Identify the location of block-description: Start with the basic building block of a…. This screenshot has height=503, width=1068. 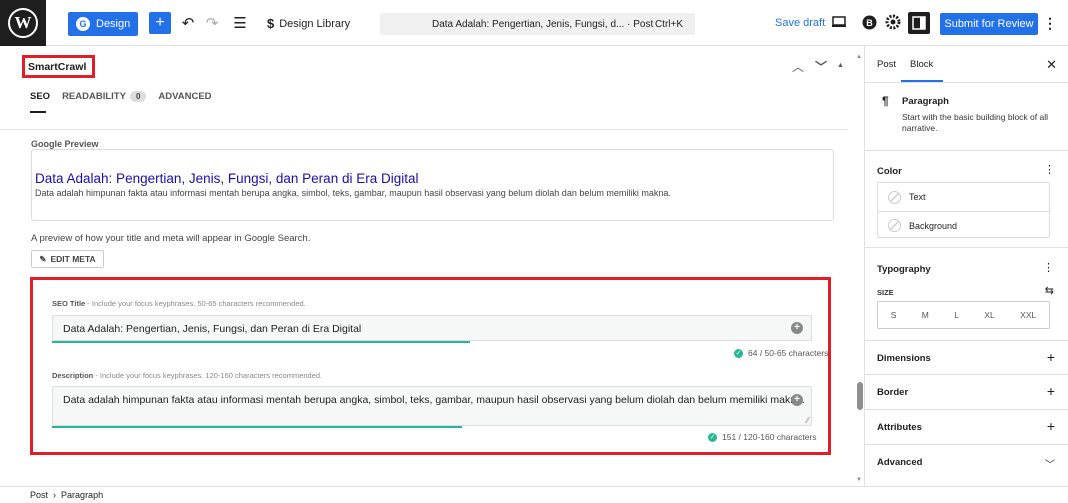
(975, 122).